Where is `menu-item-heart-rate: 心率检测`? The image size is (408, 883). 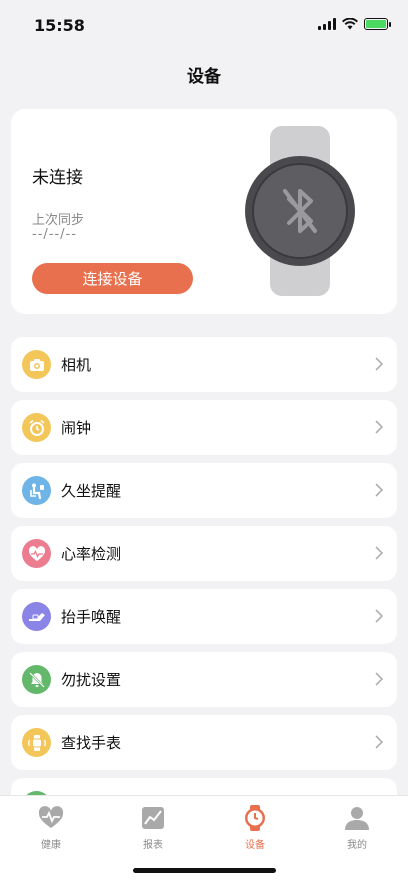 menu-item-heart-rate: 心率检测 is located at coordinates (204, 553).